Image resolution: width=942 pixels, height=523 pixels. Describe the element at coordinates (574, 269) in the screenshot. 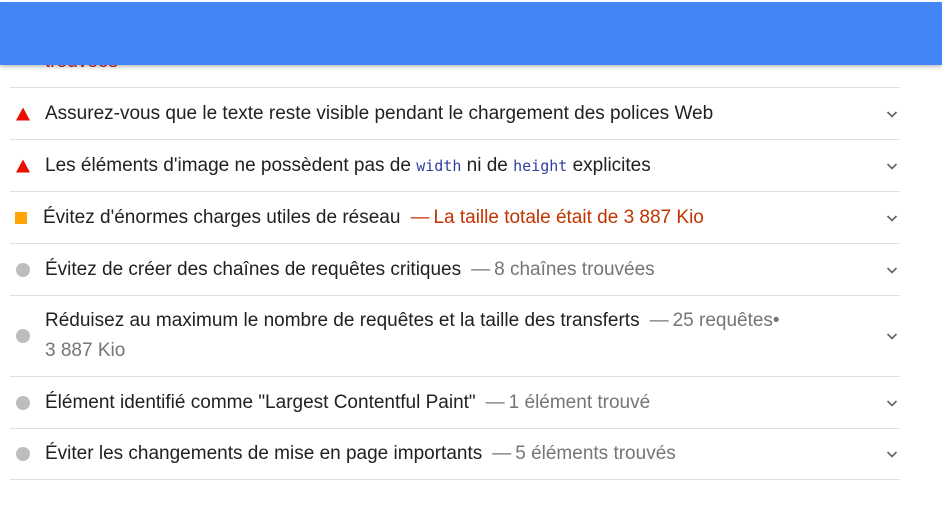

I see `audit-display-value: 8 chaînes trouvées` at that location.